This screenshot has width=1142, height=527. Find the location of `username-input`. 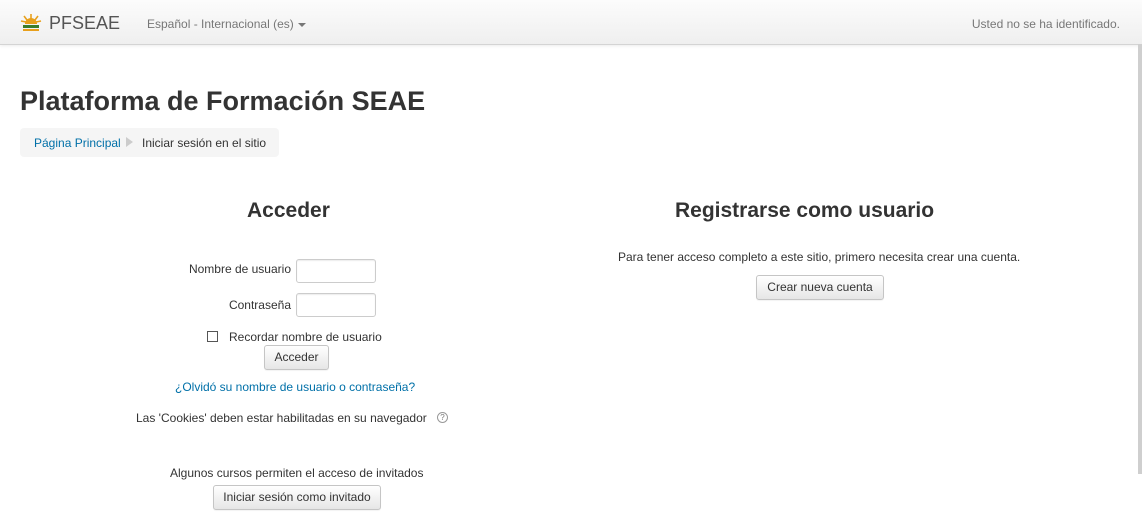

username-input is located at coordinates (336, 271).